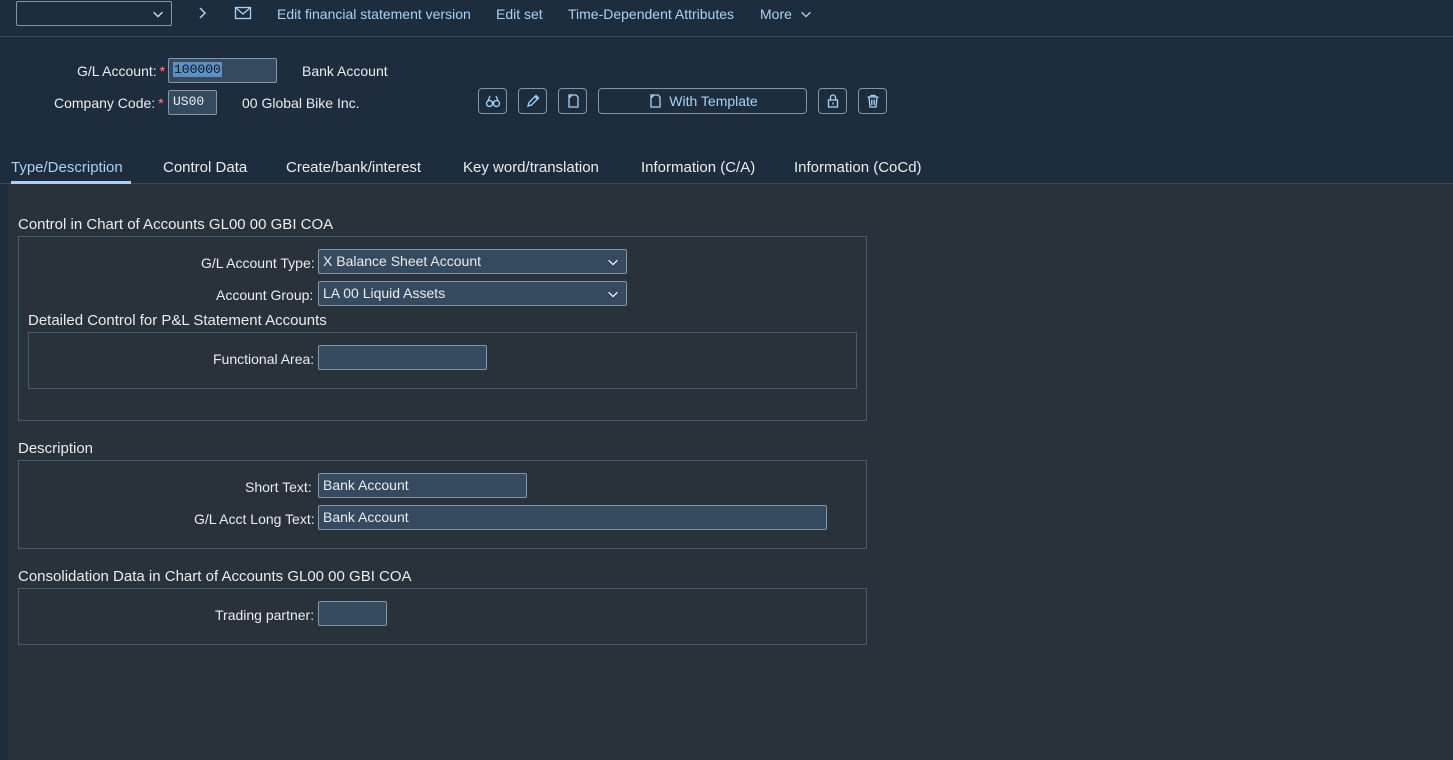  I want to click on tab-create-bank-interest: Create/bank/interest, so click(353, 167).